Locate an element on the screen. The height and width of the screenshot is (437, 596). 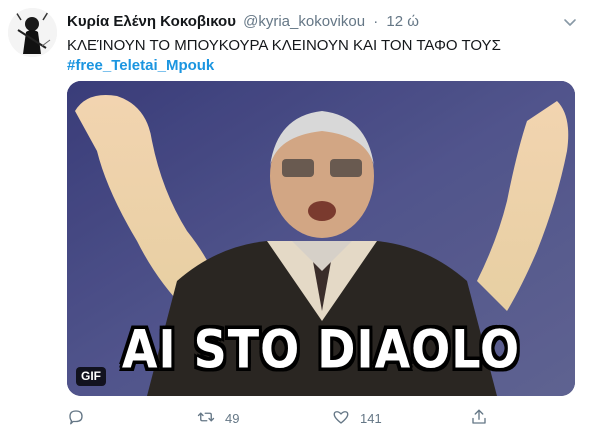
chevron-down-icon is located at coordinates (570, 22).